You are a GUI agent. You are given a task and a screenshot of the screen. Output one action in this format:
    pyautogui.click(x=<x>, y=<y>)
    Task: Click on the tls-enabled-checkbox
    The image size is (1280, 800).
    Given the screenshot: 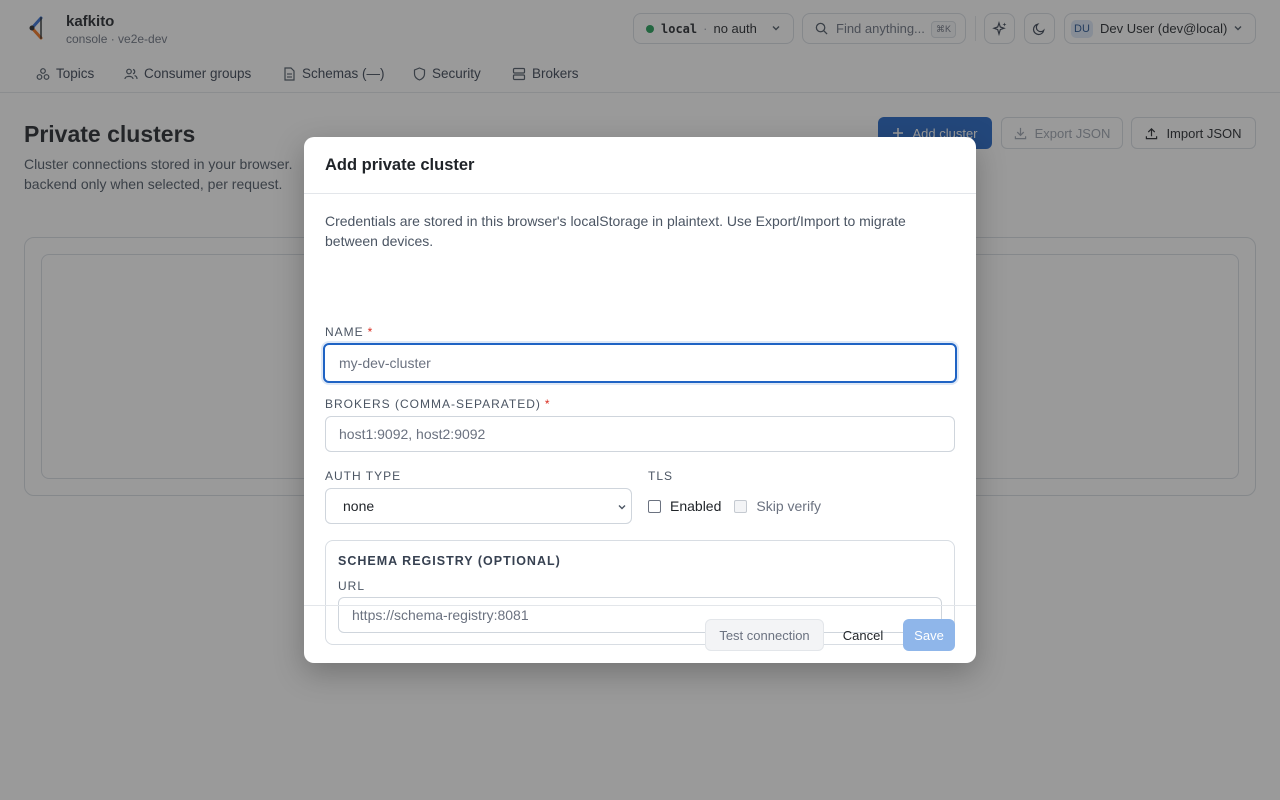 What is the action you would take?
    pyautogui.click(x=654, y=506)
    